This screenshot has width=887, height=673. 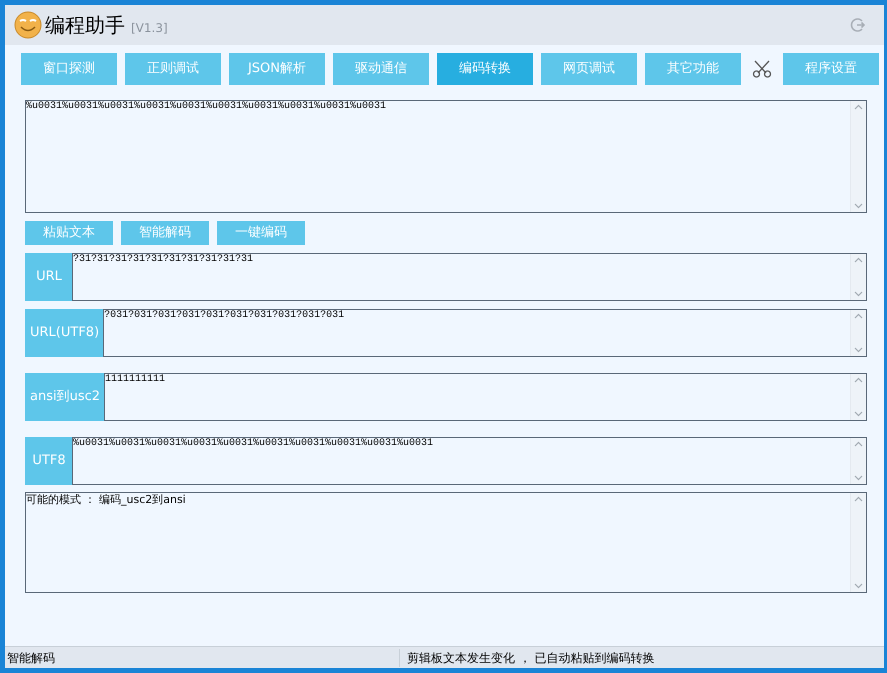 What do you see at coordinates (135, 380) in the screenshot?
I see `text-area-value: 1111111111` at bounding box center [135, 380].